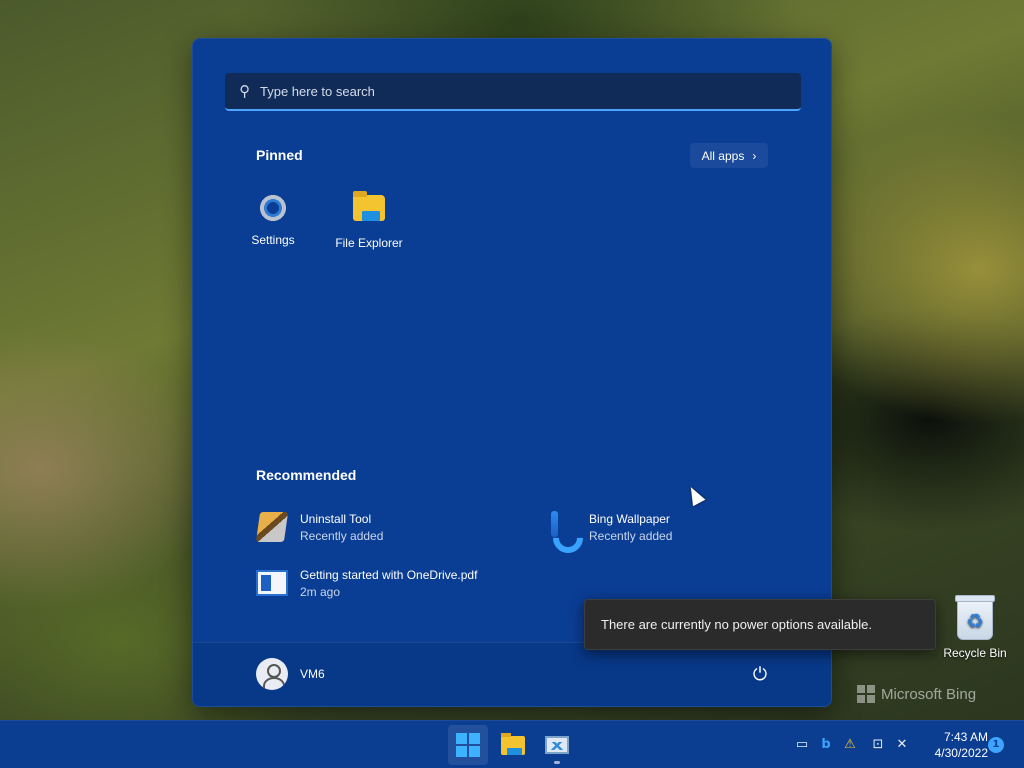  What do you see at coordinates (996, 745) in the screenshot?
I see `notification-badge: 1` at bounding box center [996, 745].